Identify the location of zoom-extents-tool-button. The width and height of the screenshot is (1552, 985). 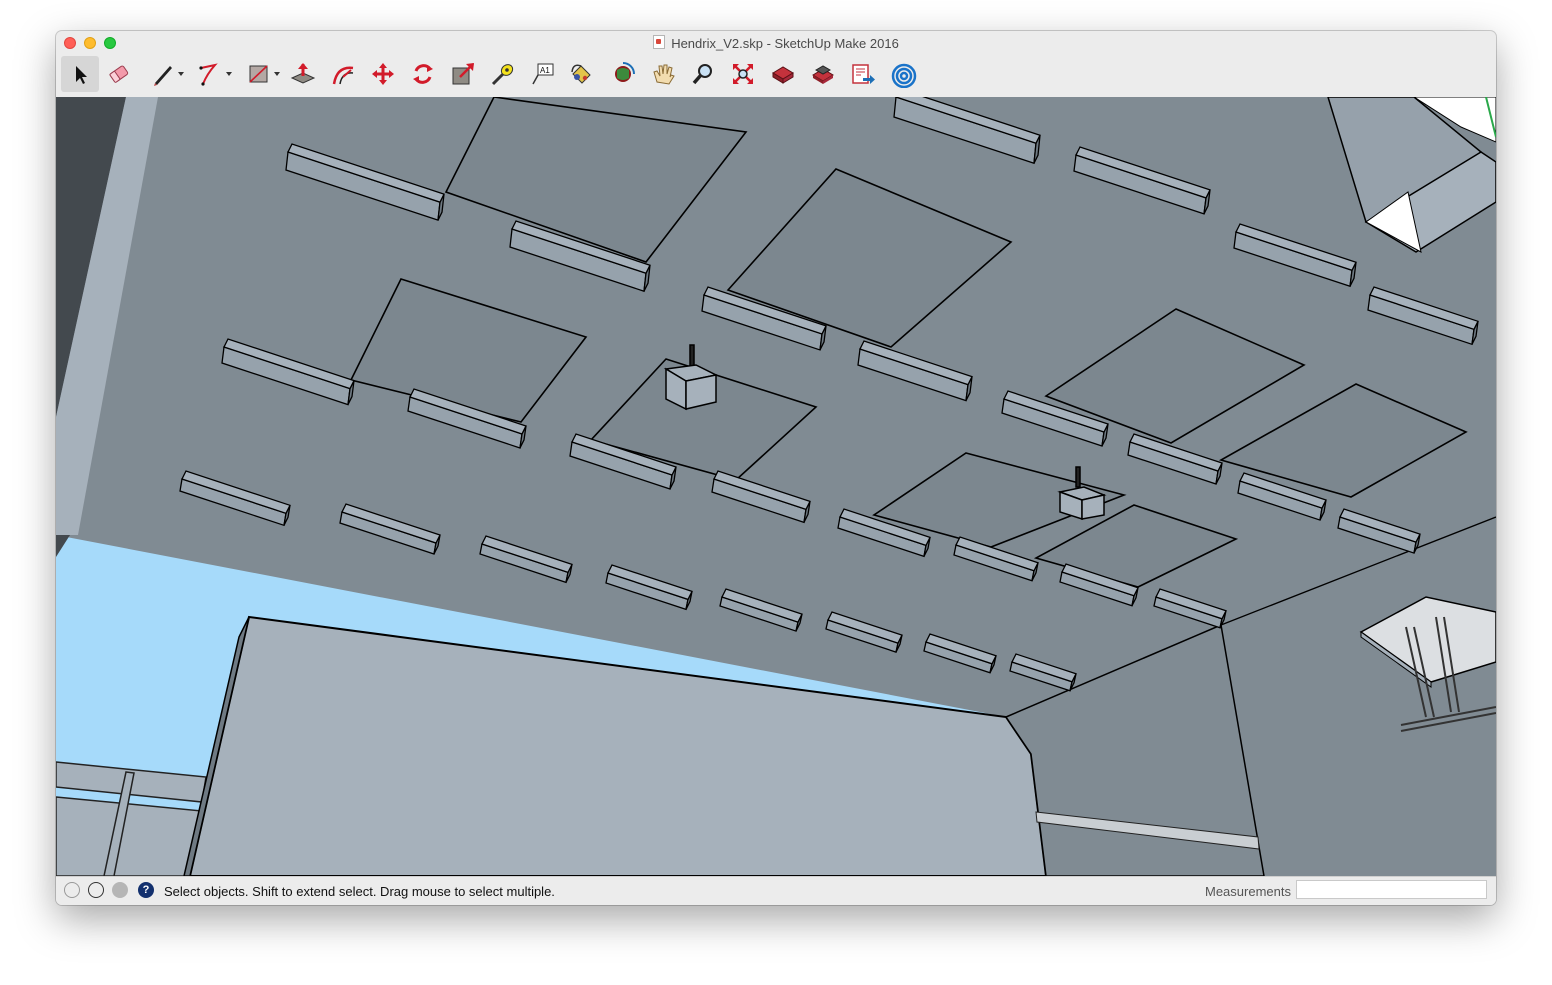
(743, 74).